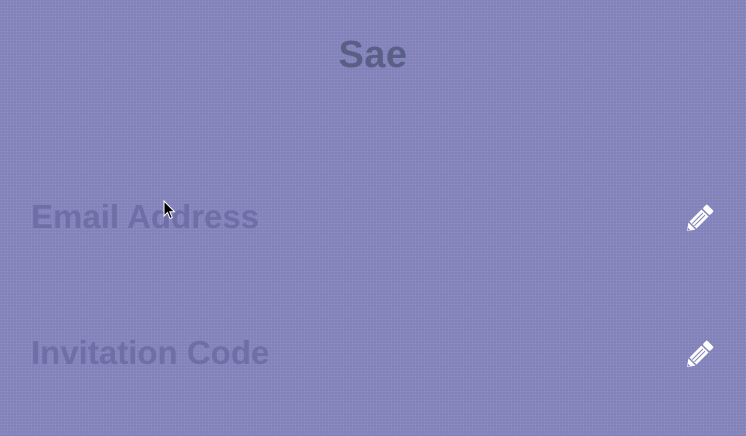  What do you see at coordinates (145, 216) in the screenshot?
I see `email-address-label: Email Address` at bounding box center [145, 216].